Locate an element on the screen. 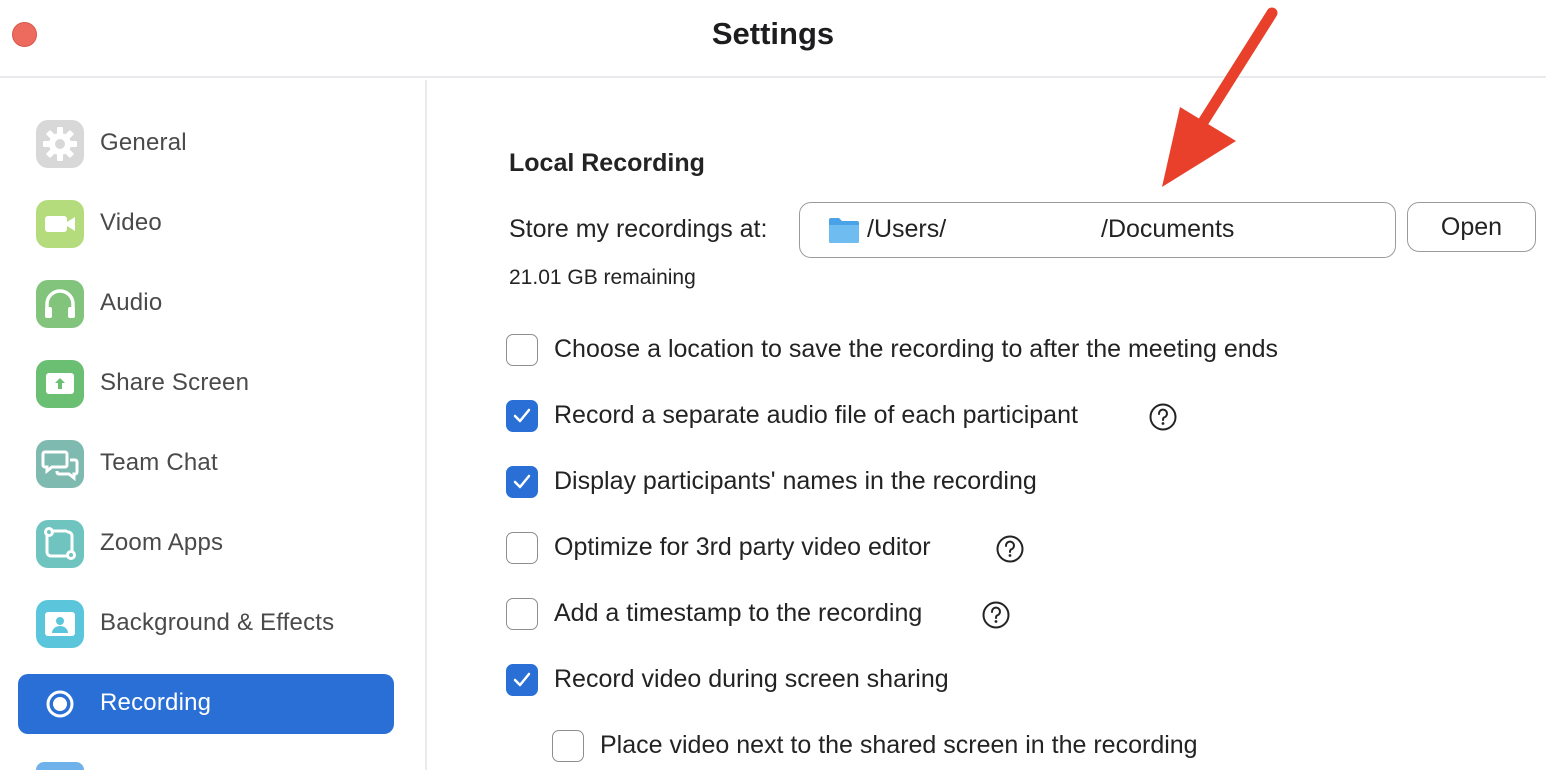  sidebar-item-label: Audio is located at coordinates (131, 302).